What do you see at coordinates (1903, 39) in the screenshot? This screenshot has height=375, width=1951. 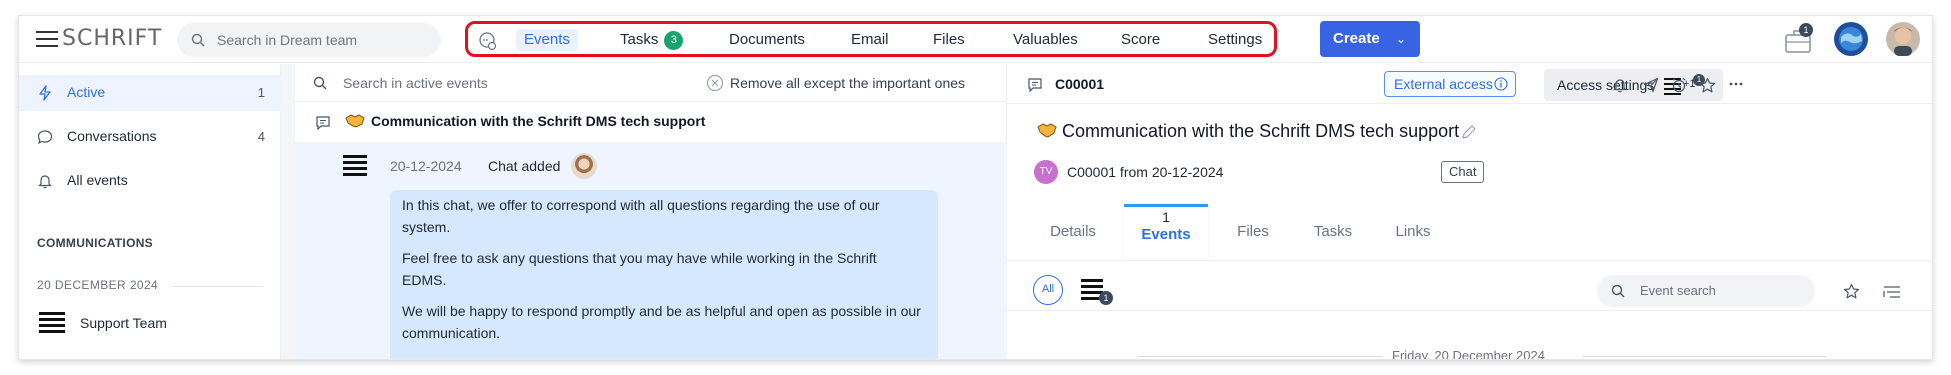 I see `user-avatar-icon` at bounding box center [1903, 39].